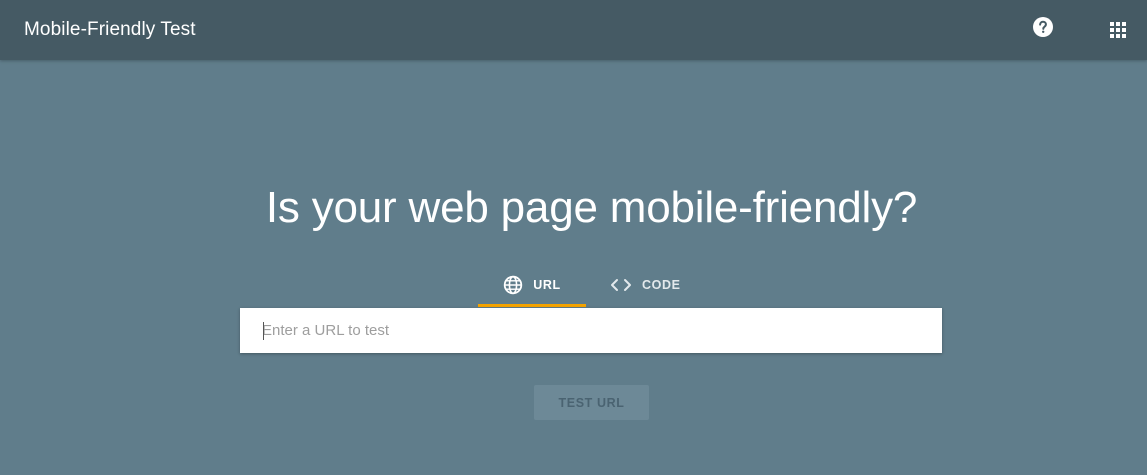  What do you see at coordinates (513, 284) in the screenshot?
I see `globe-icon` at bounding box center [513, 284].